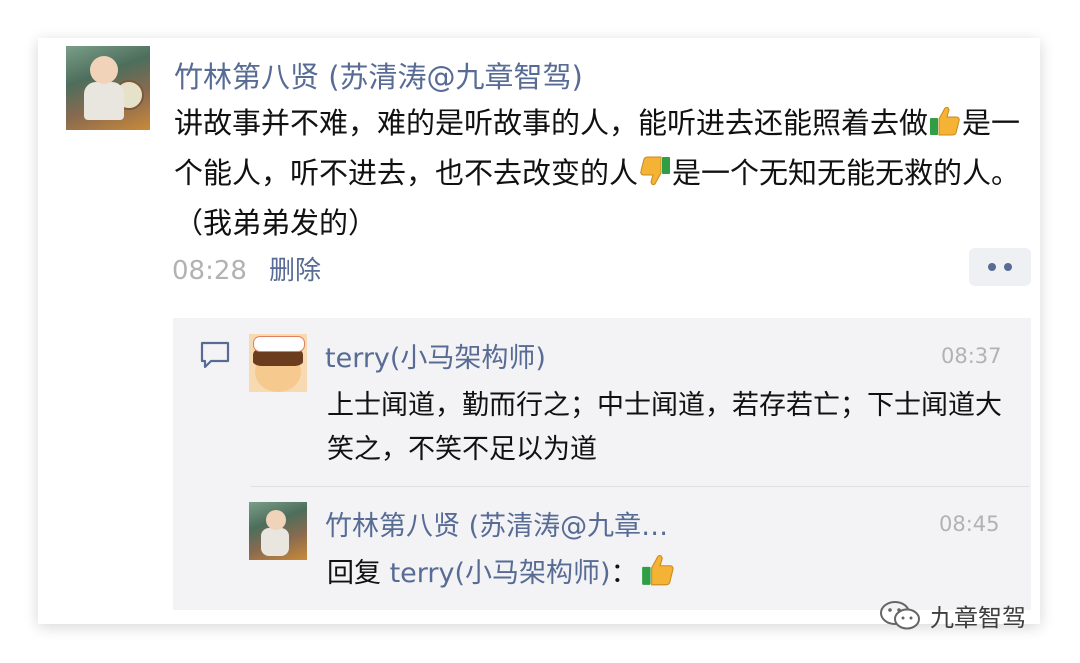 This screenshot has width=1080, height=663. Describe the element at coordinates (978, 618) in the screenshot. I see `watermark-text: 九章智驾` at that location.